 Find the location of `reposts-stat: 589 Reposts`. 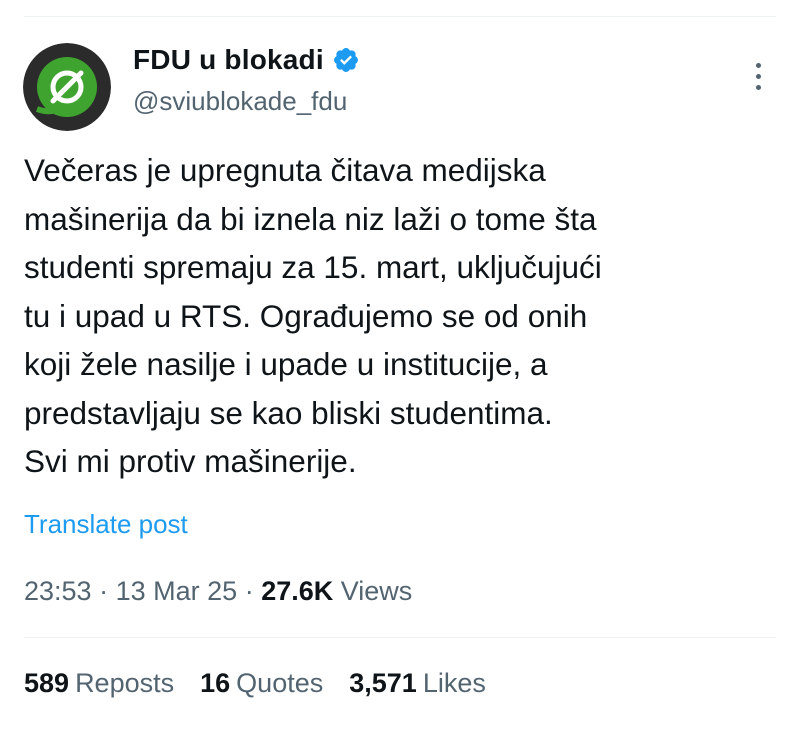

reposts-stat: 589 Reposts is located at coordinates (99, 683).